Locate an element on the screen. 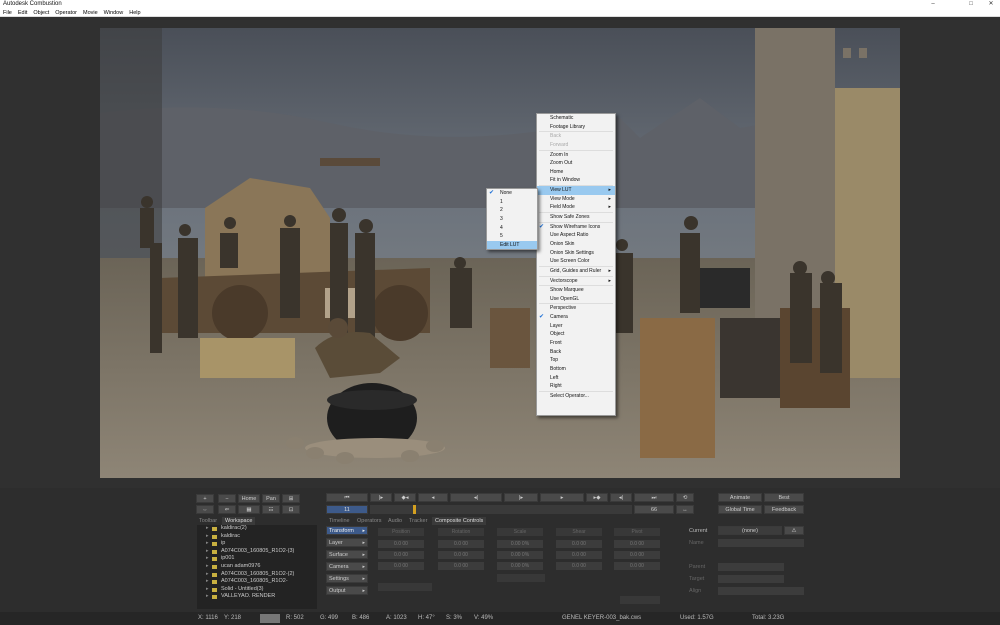  menu-item-use-opengl: Use OpenGL is located at coordinates (576, 299).